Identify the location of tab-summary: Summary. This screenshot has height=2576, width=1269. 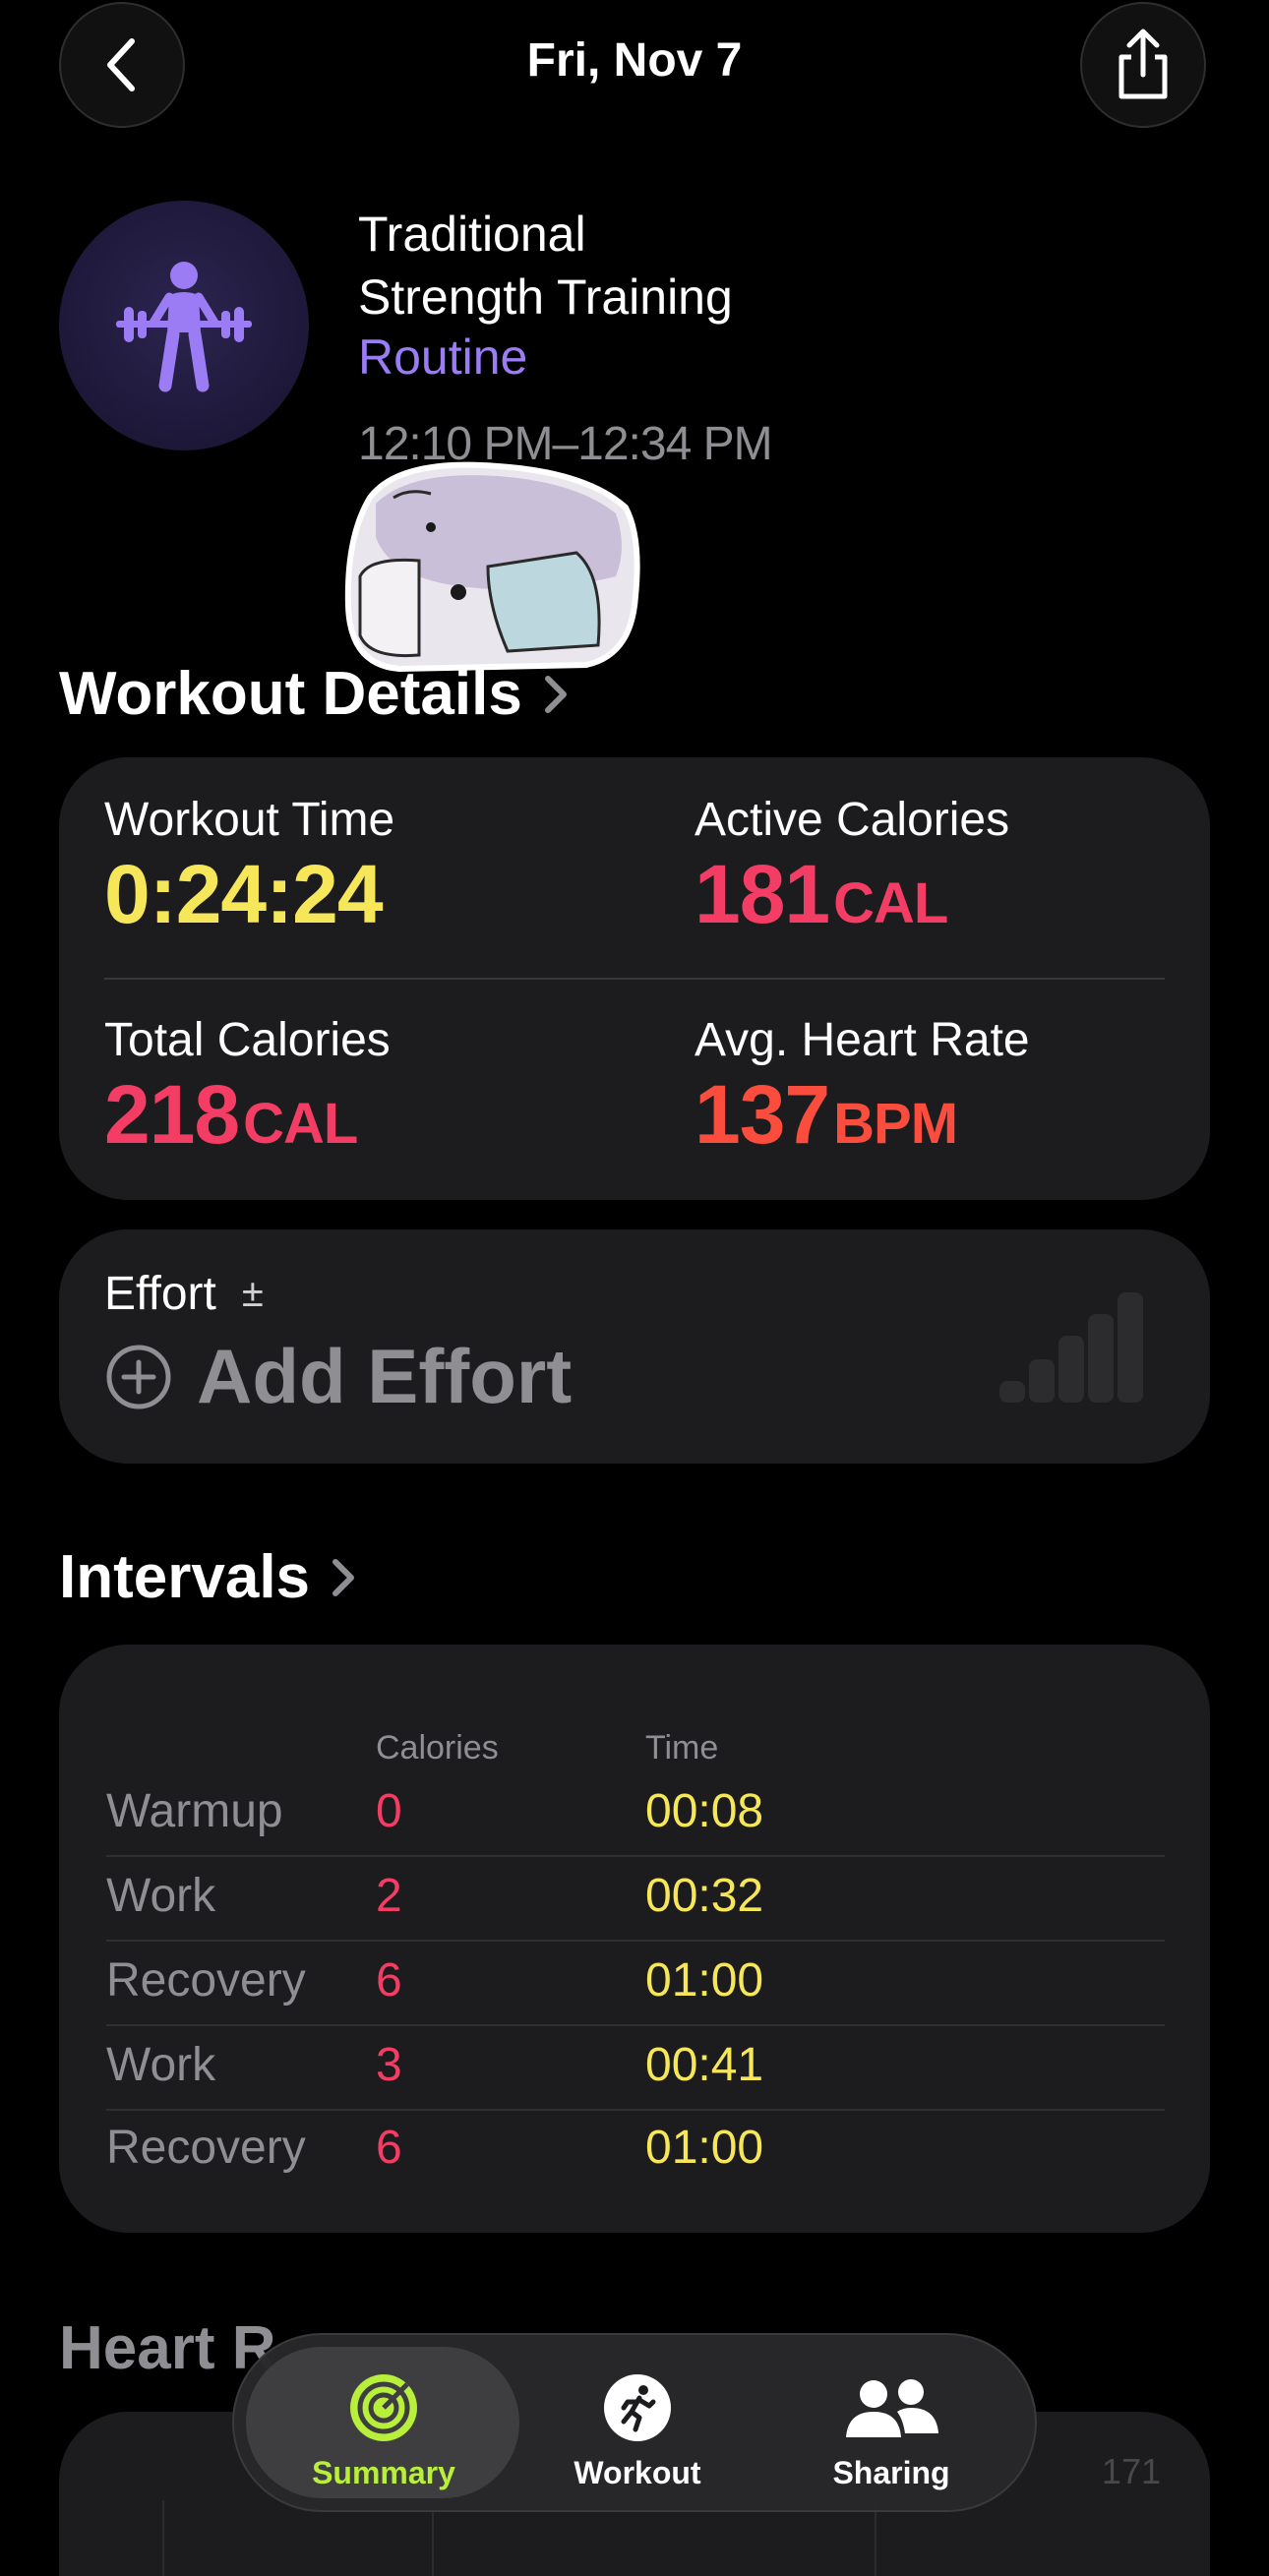
(384, 2431).